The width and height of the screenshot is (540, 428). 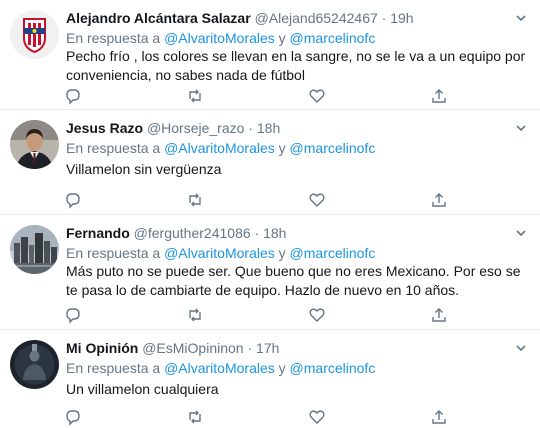 I want to click on user-handle: @Alejand65242467, so click(x=316, y=18).